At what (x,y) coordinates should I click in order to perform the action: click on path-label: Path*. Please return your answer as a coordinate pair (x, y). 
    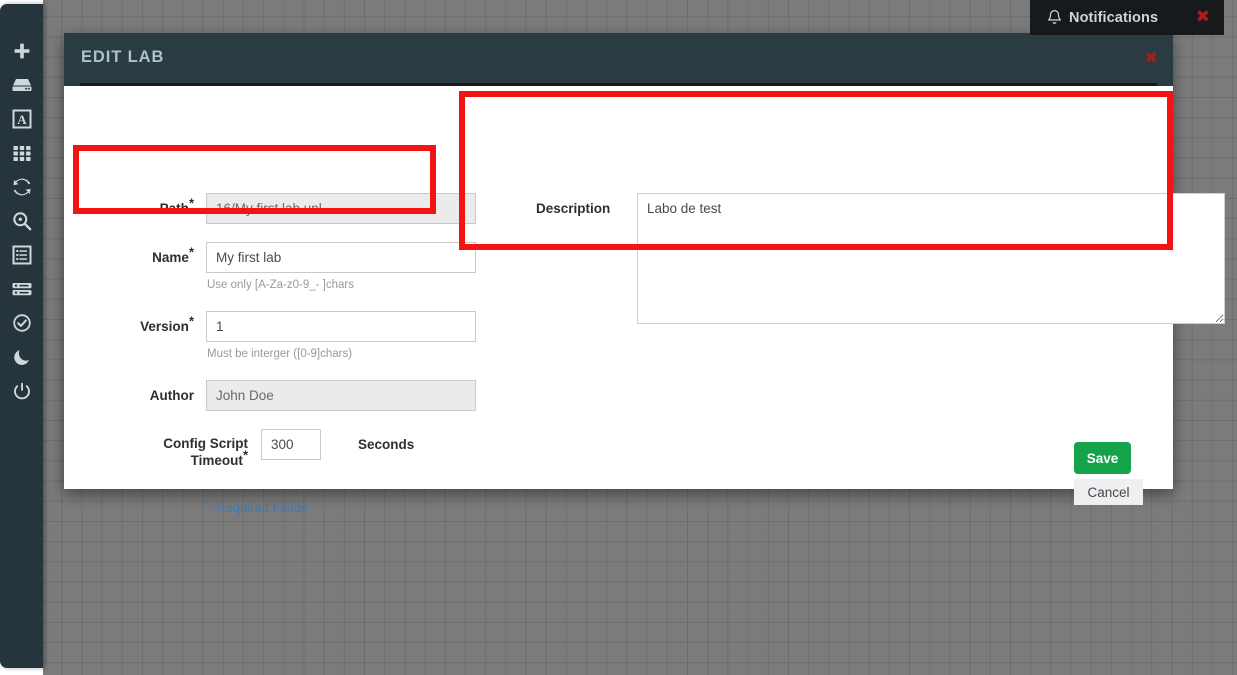
    Looking at the image, I should click on (169, 208).